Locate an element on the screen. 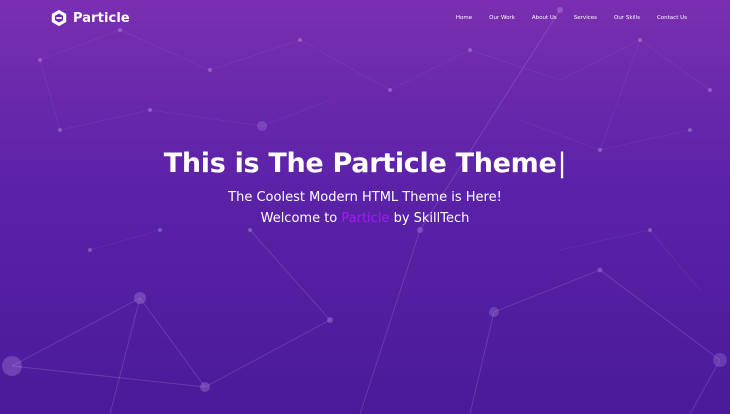  welcome-suffix: by SkillTech is located at coordinates (429, 218).